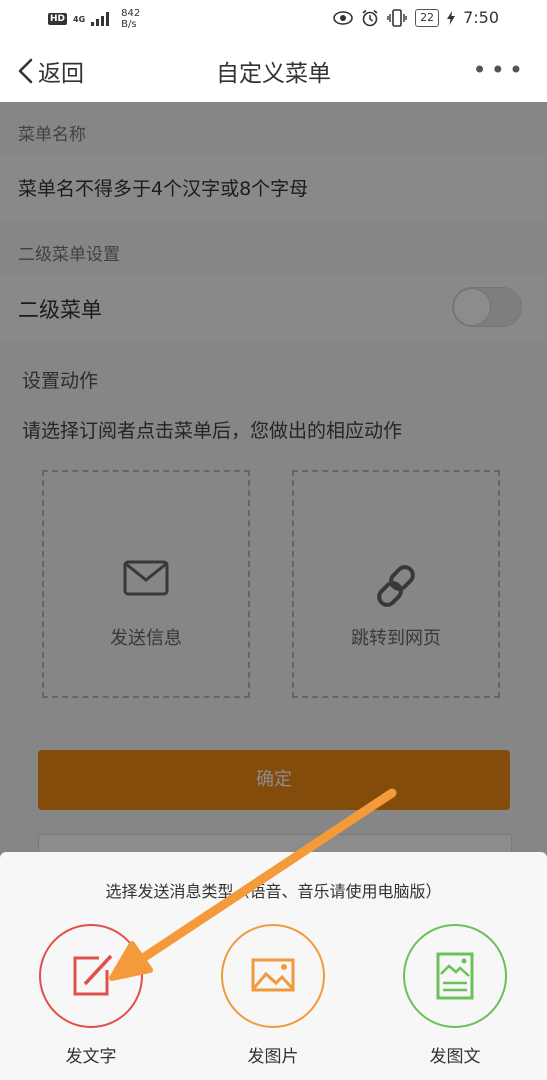  I want to click on status-bar: HD 4G 842 B/s 22 7:50, so click(273, 20).